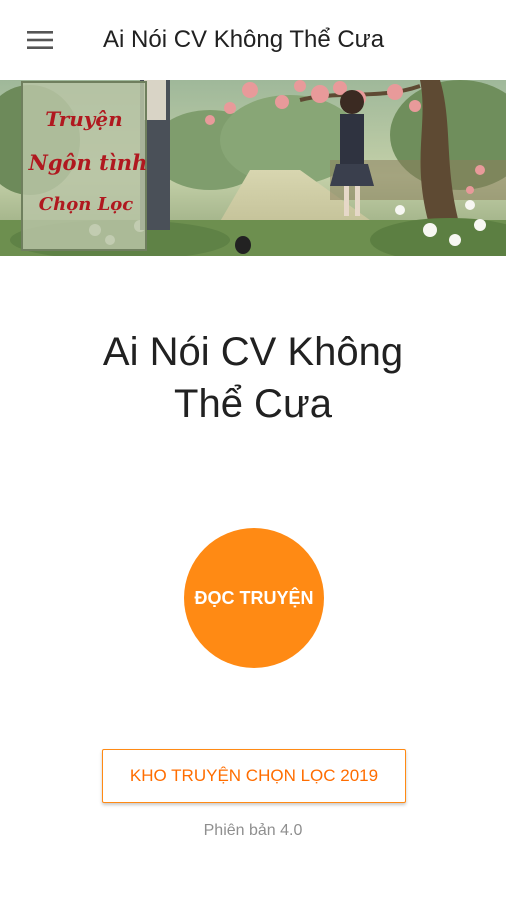 The image size is (506, 900). I want to click on menu-button, so click(40, 40).